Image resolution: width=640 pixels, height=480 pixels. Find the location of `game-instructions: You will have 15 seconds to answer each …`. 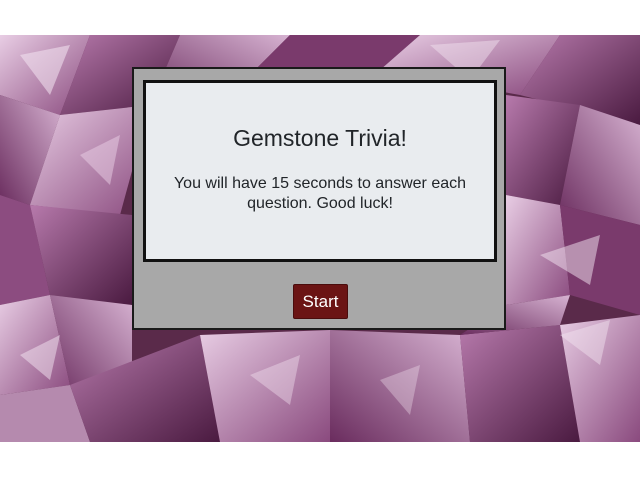

game-instructions: You will have 15 seconds to answer each … is located at coordinates (320, 193).